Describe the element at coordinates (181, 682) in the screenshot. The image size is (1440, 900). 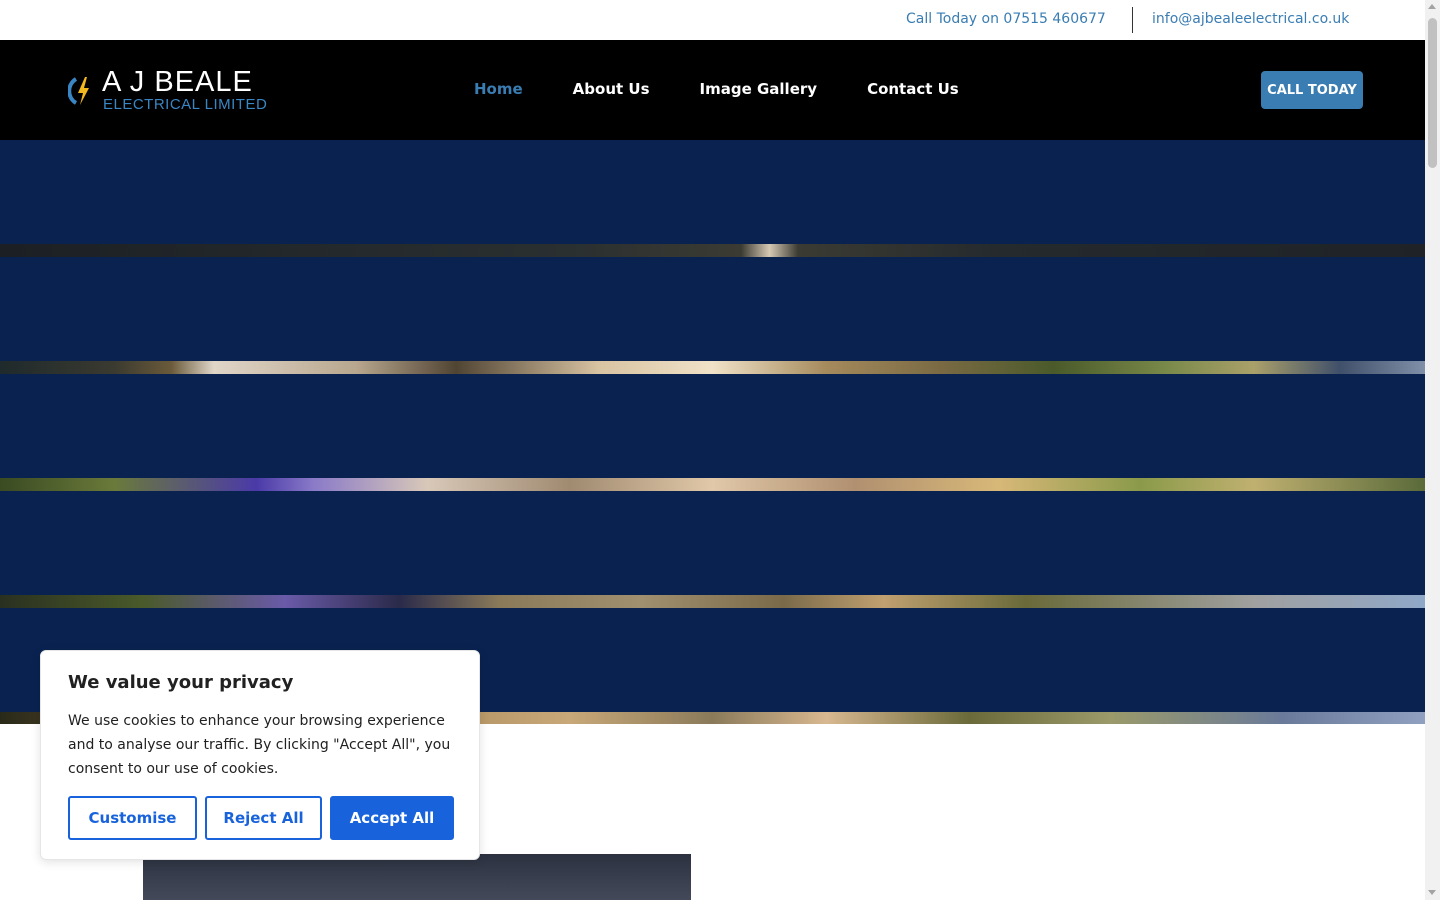
I see `cookie-title: We value your privacy` at that location.